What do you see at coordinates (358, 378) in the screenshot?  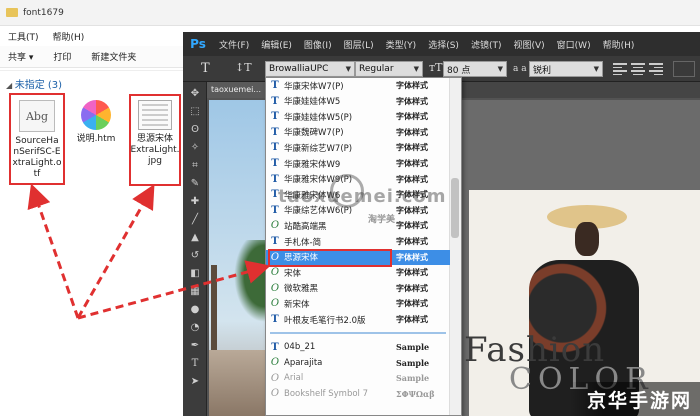 I see `font-item: O Arial Sample` at bounding box center [358, 378].